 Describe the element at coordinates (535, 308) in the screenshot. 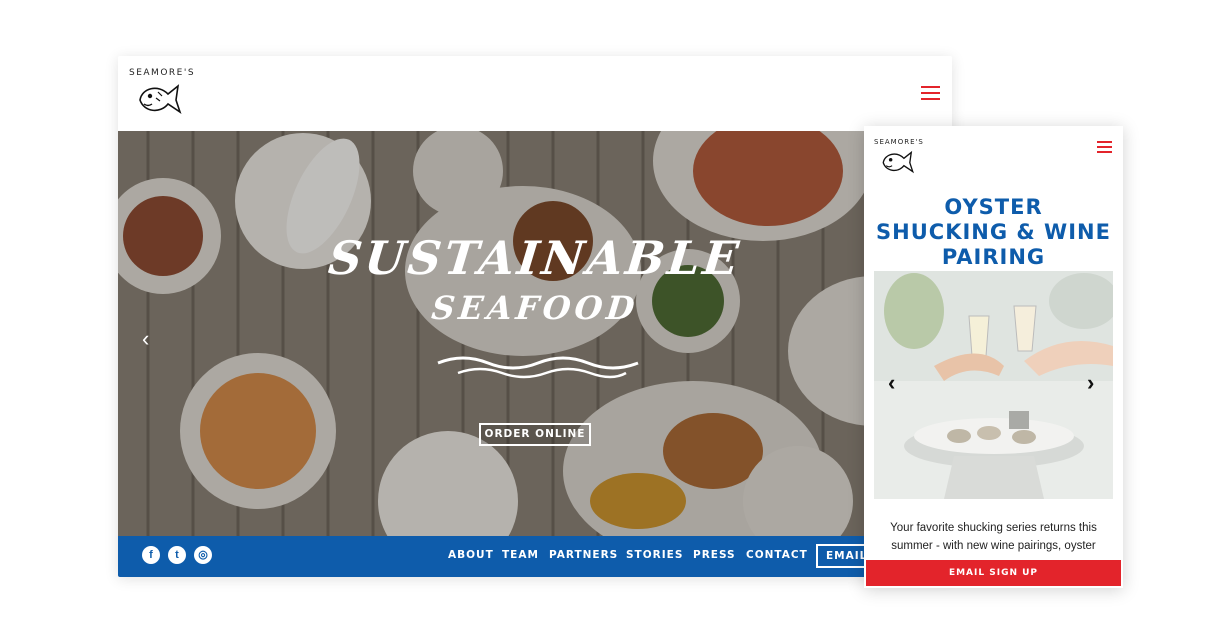

I see `hero-title-line2: SEAFOOD` at that location.